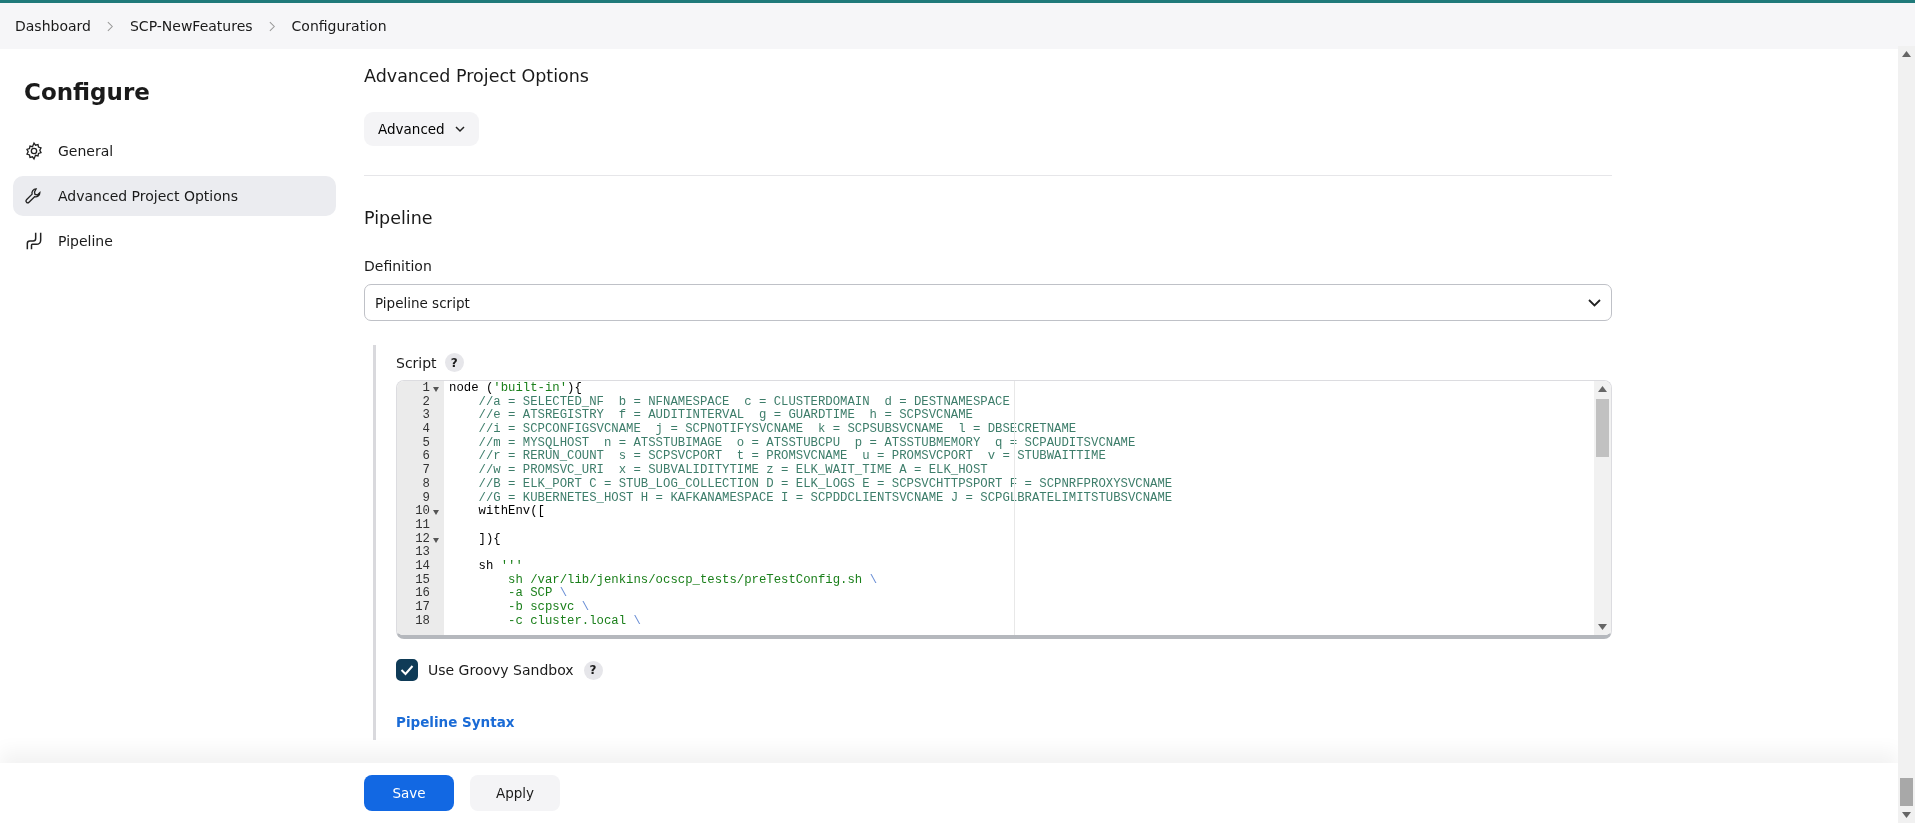 This screenshot has width=1915, height=823. What do you see at coordinates (426, 457) in the screenshot?
I see `line-number: 6` at bounding box center [426, 457].